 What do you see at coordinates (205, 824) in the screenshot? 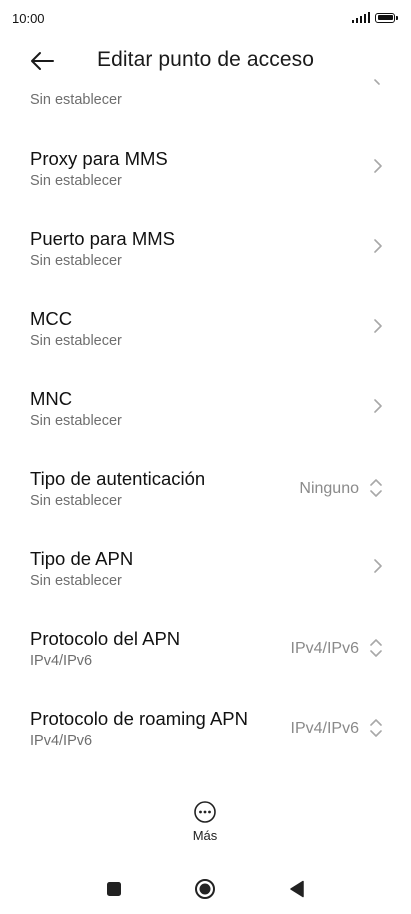
I see `more-button: Más` at bounding box center [205, 824].